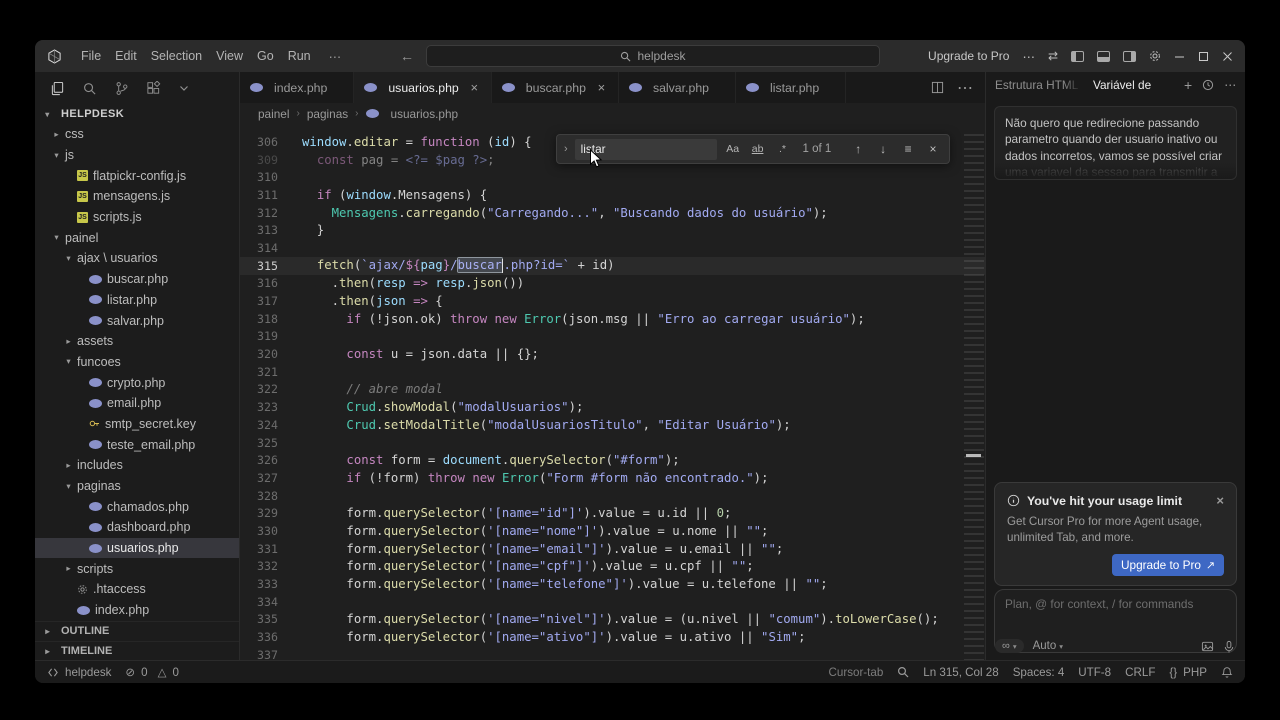  I want to click on explorer-item-usuarios-php: usuarios.php, so click(137, 548).